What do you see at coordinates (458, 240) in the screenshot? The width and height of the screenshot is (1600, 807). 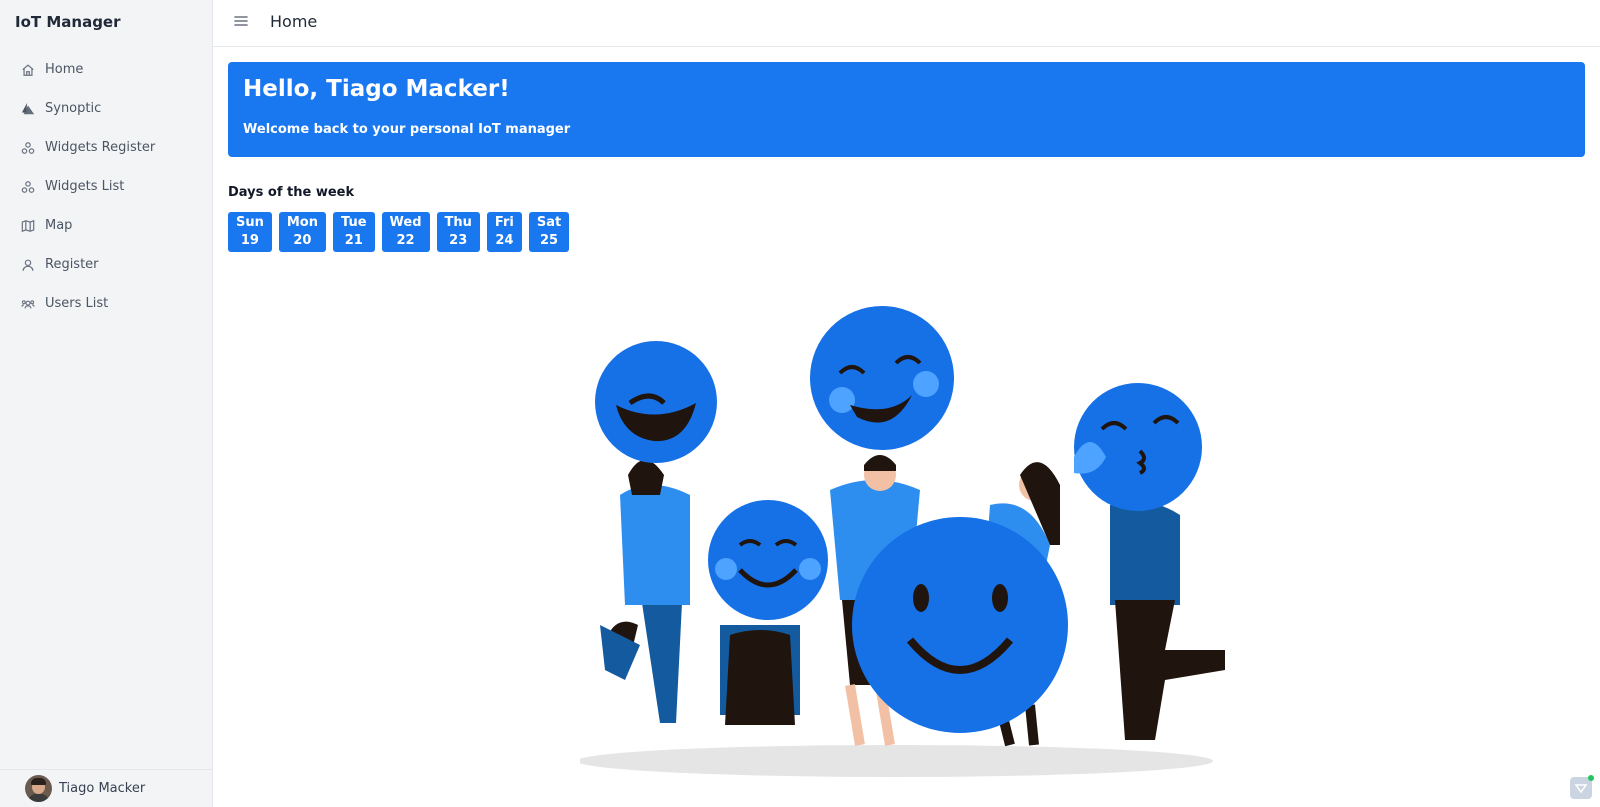 I see `day-date: 23` at bounding box center [458, 240].